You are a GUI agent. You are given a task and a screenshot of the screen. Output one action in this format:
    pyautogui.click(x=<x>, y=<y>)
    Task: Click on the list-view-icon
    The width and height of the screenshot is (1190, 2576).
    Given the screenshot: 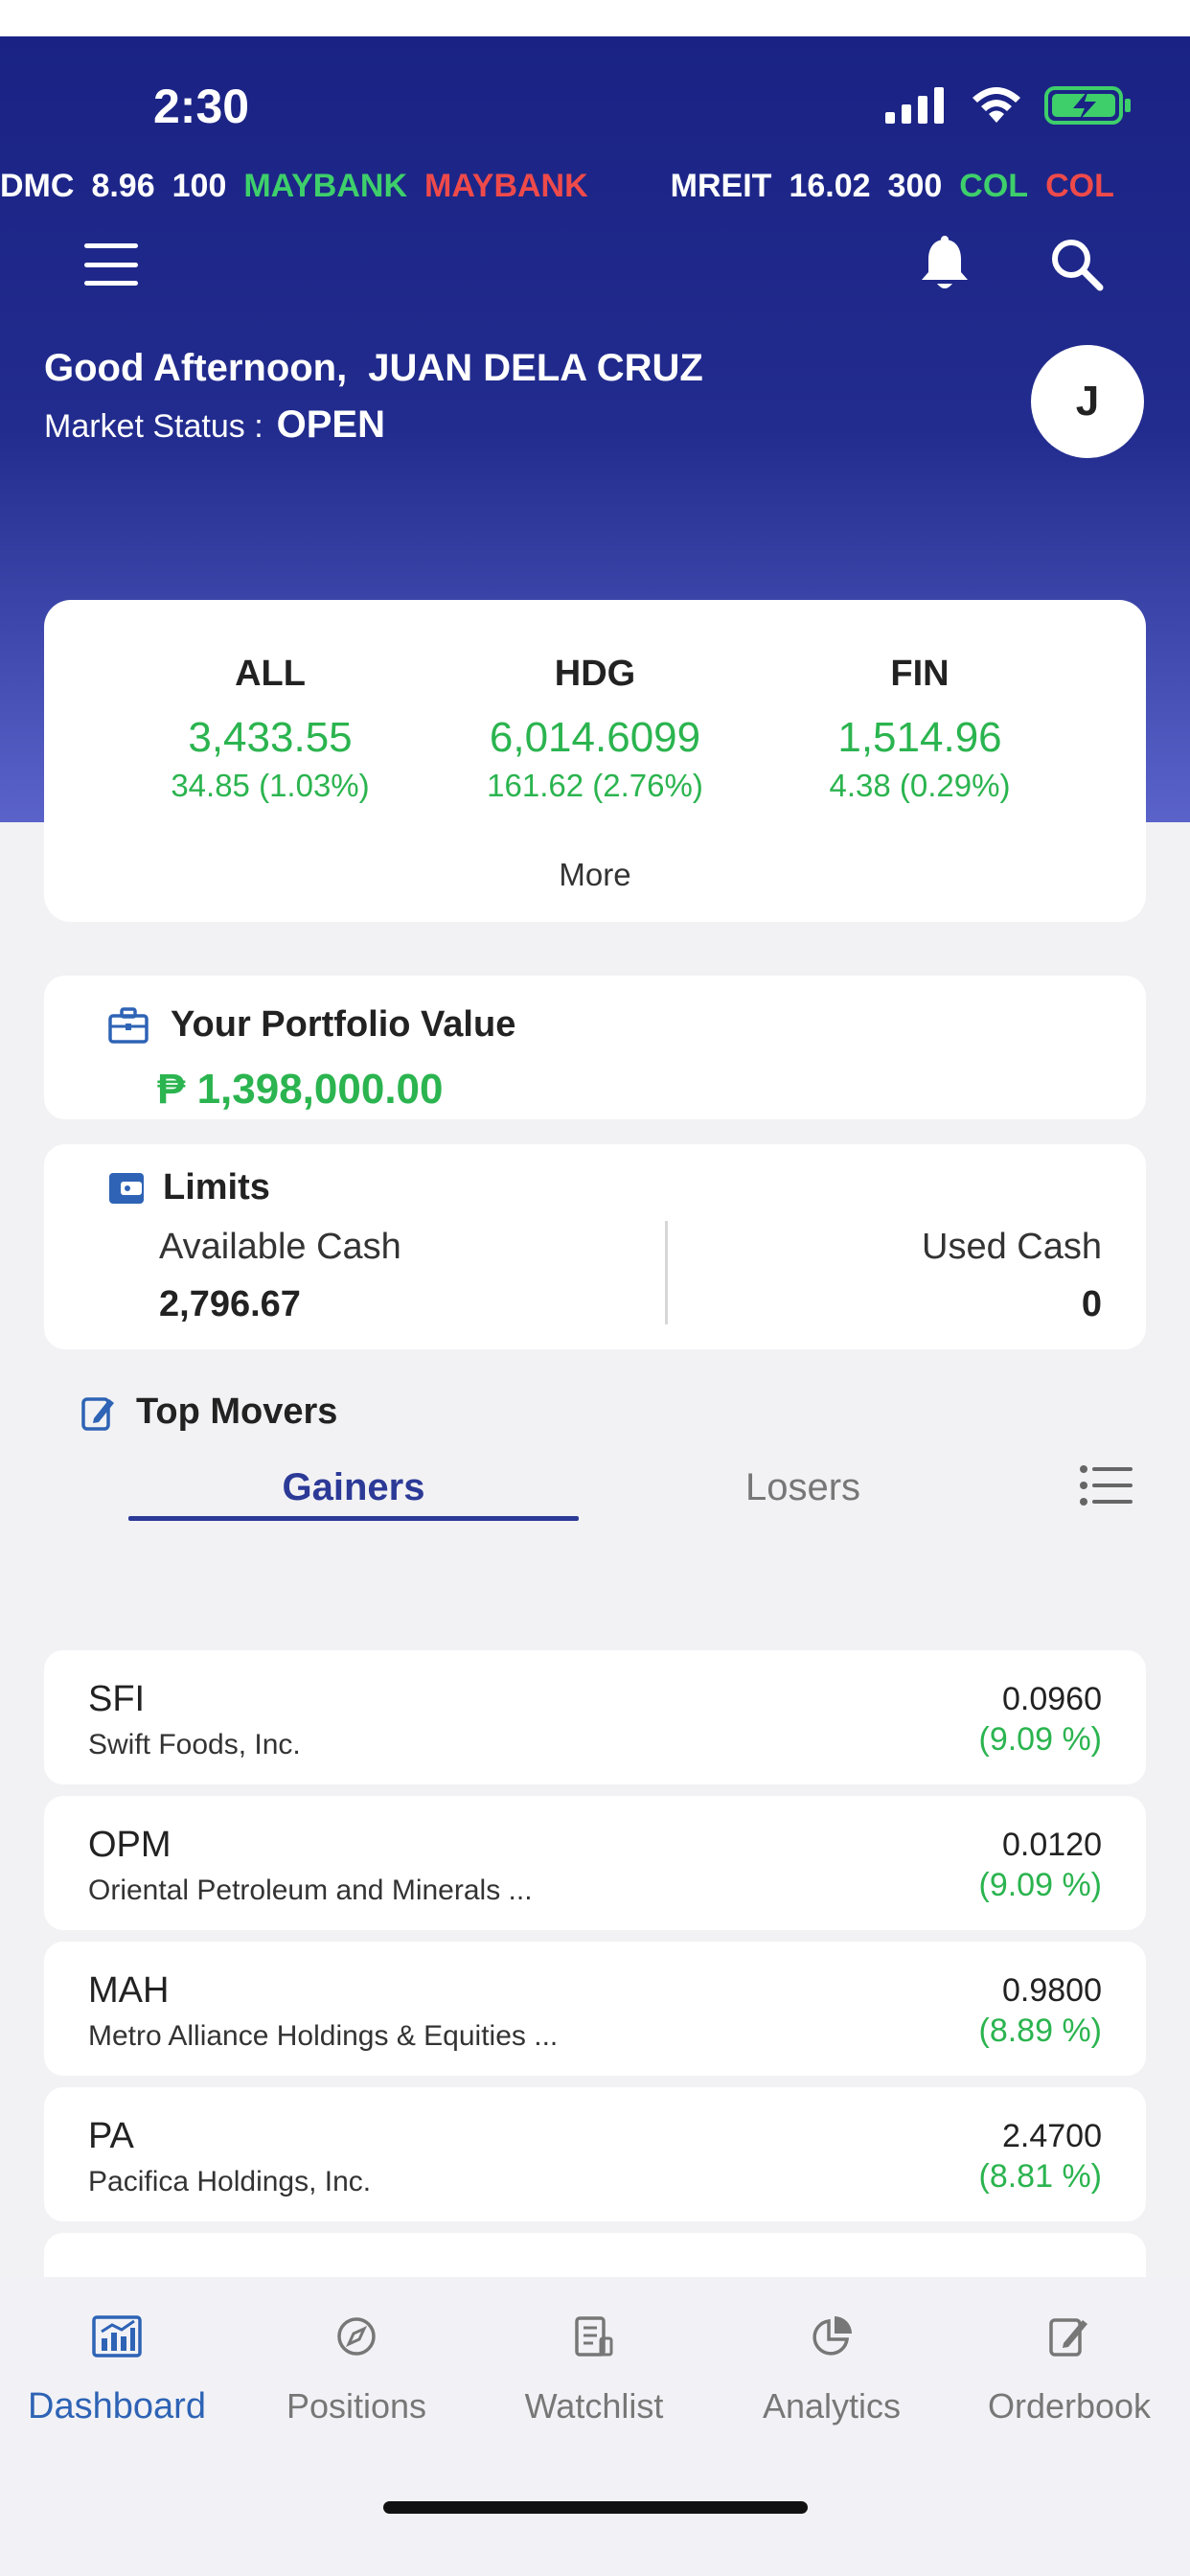 What is the action you would take?
    pyautogui.click(x=1106, y=1485)
    